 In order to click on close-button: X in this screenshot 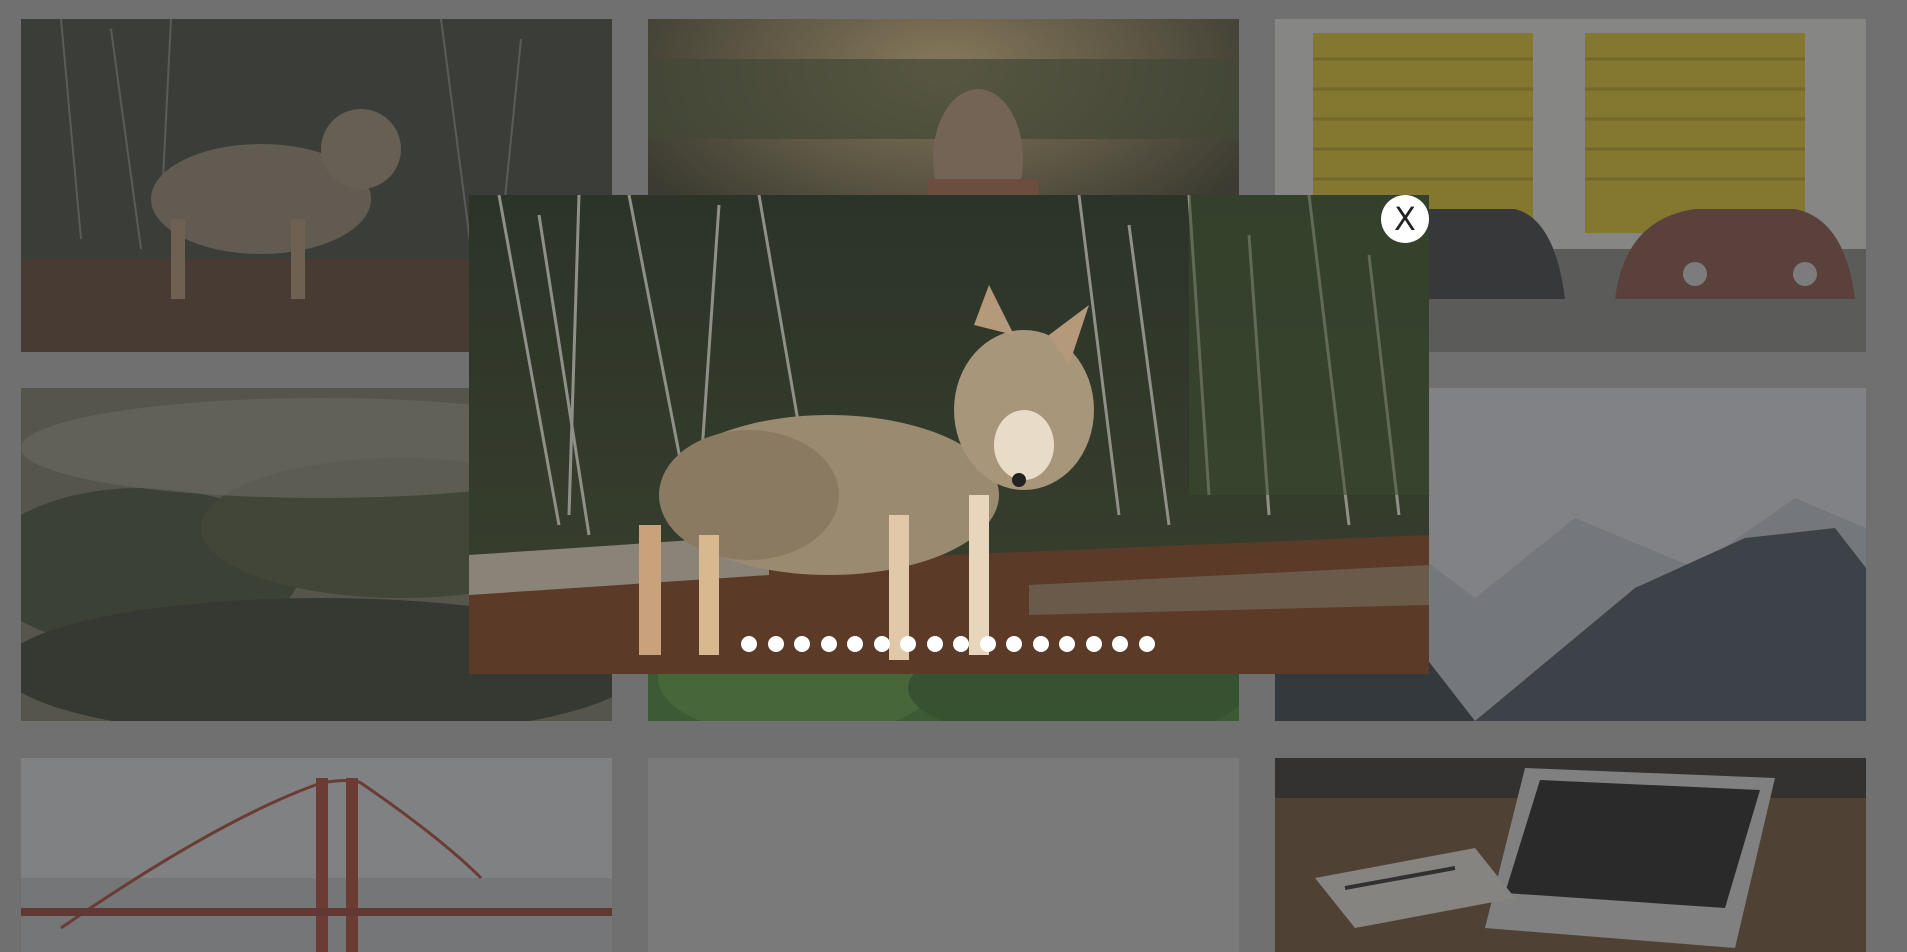, I will do `click(1405, 219)`.